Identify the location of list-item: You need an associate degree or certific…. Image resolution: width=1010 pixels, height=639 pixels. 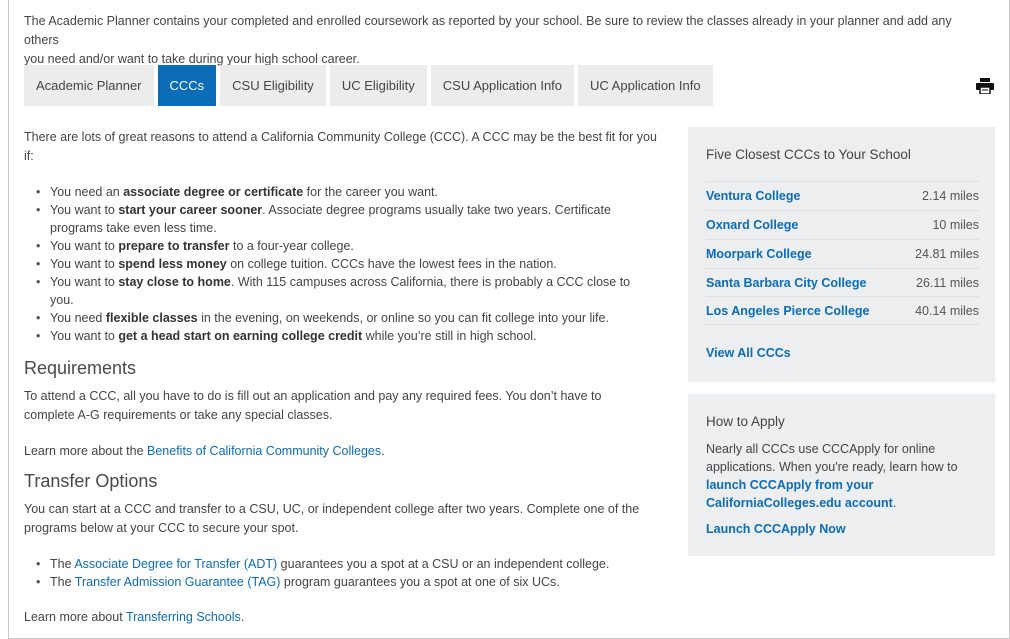
(329, 192).